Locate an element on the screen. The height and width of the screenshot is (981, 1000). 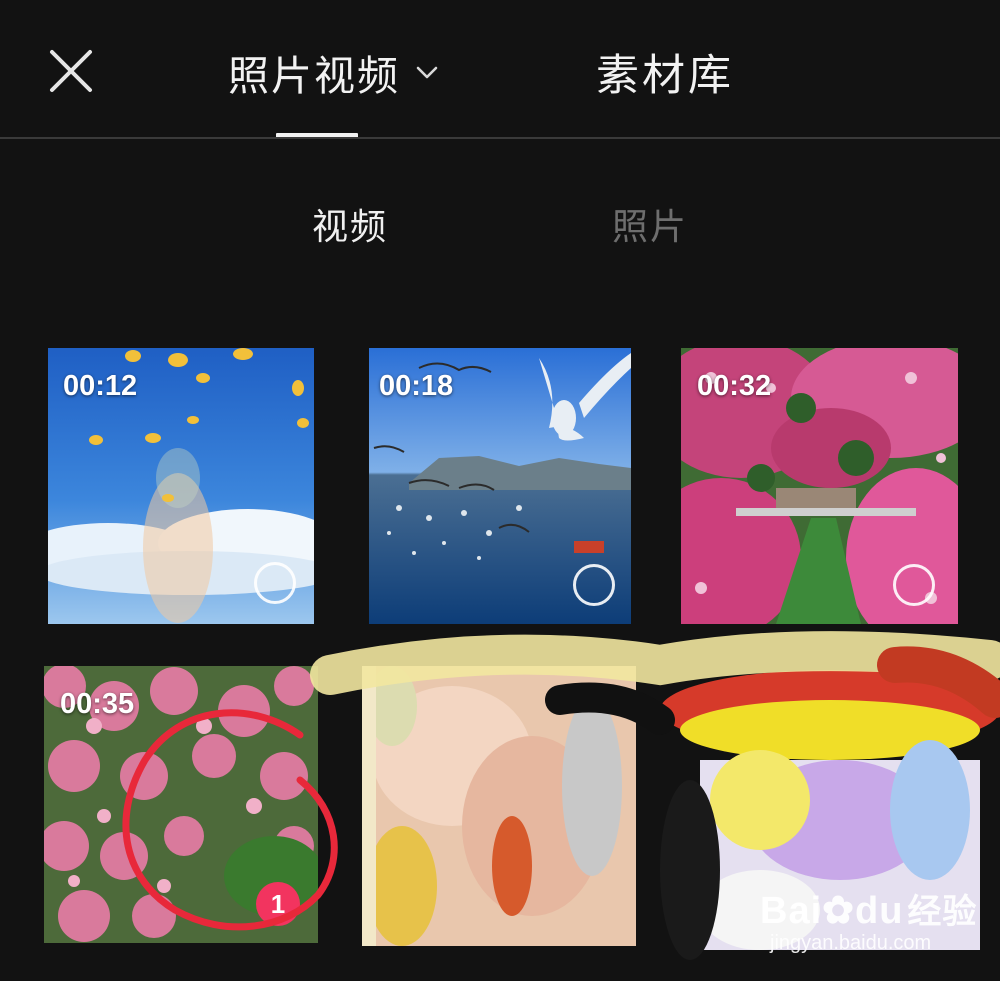
media-thumbnail: 00:12 is located at coordinates (181, 486).